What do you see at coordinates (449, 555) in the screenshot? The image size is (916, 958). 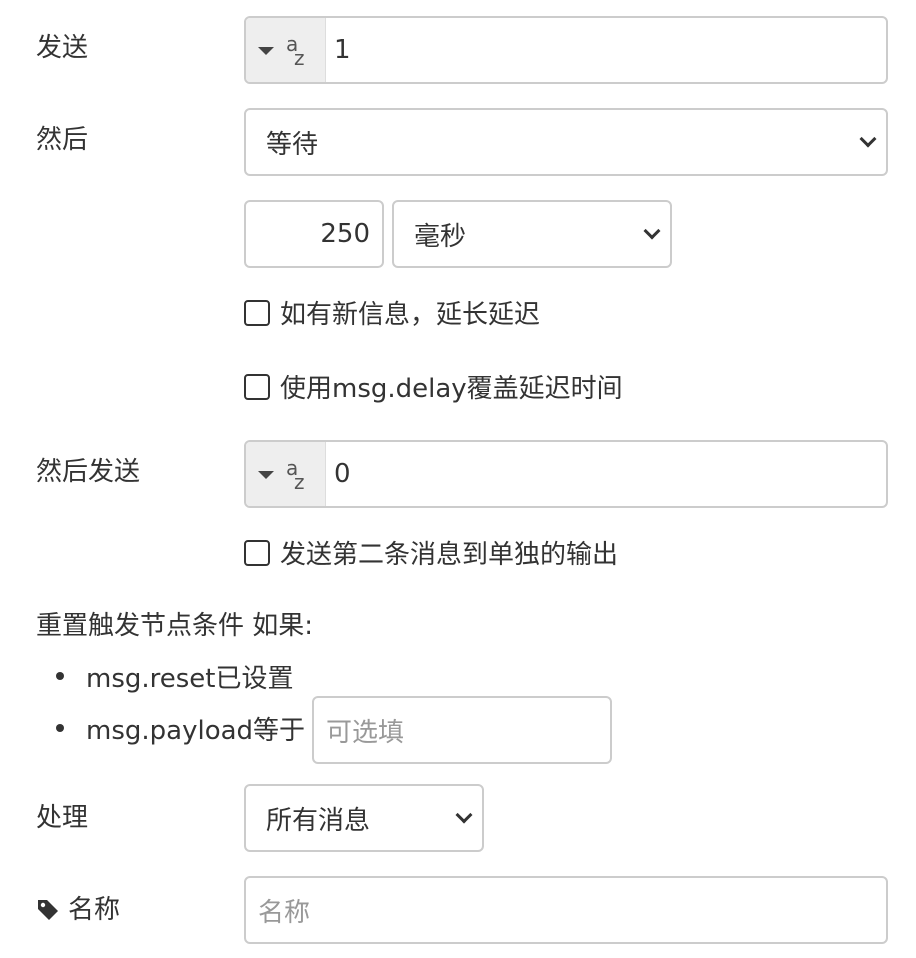 I see `second-output-label: 发送第二条消息到单独的输出` at bounding box center [449, 555].